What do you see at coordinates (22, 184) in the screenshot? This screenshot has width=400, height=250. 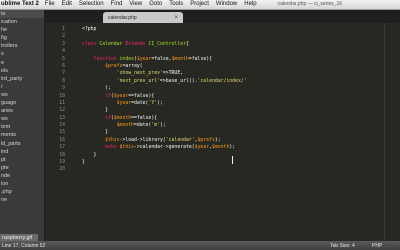 I see `sidebar-item: ion` at bounding box center [22, 184].